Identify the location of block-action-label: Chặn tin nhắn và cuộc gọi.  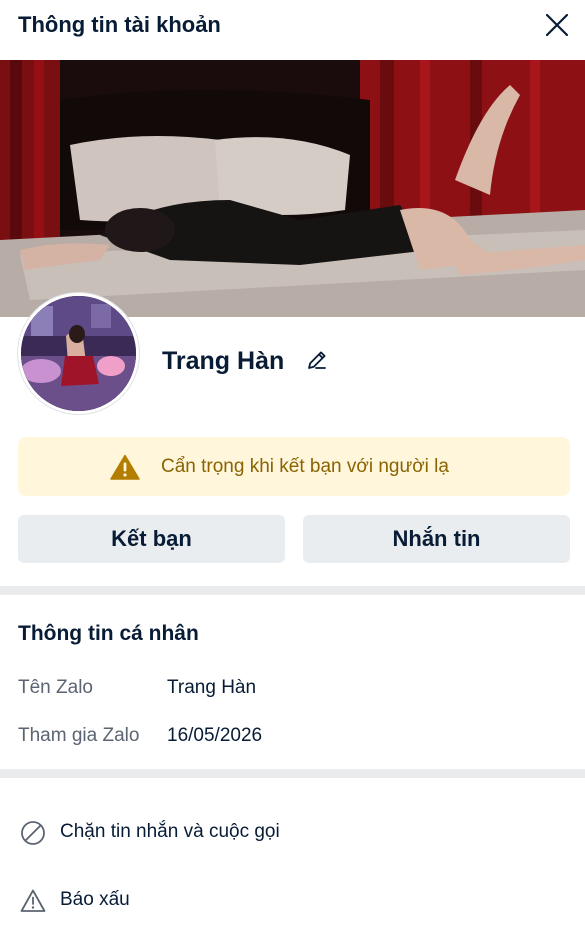
(170, 831).